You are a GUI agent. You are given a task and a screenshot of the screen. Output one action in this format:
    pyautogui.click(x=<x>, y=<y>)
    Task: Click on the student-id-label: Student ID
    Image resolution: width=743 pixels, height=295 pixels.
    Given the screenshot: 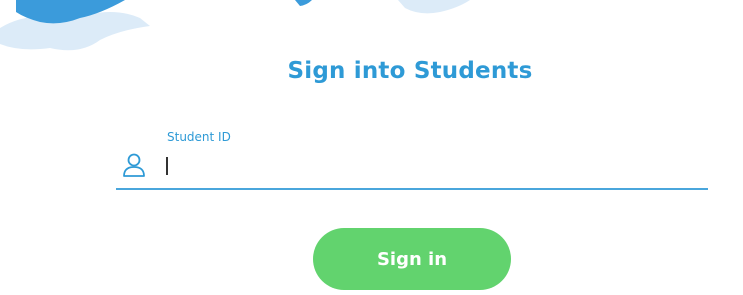 What is the action you would take?
    pyautogui.click(x=199, y=137)
    